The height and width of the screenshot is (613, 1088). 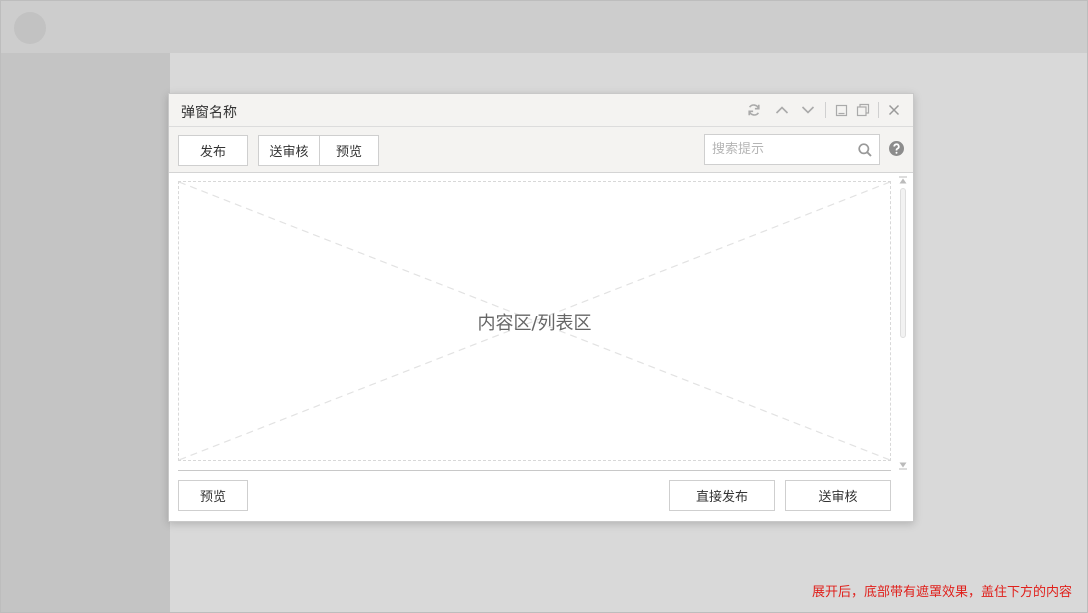 What do you see at coordinates (541, 150) in the screenshot?
I see `dialog-toolbar: 发布 送审核 预览` at bounding box center [541, 150].